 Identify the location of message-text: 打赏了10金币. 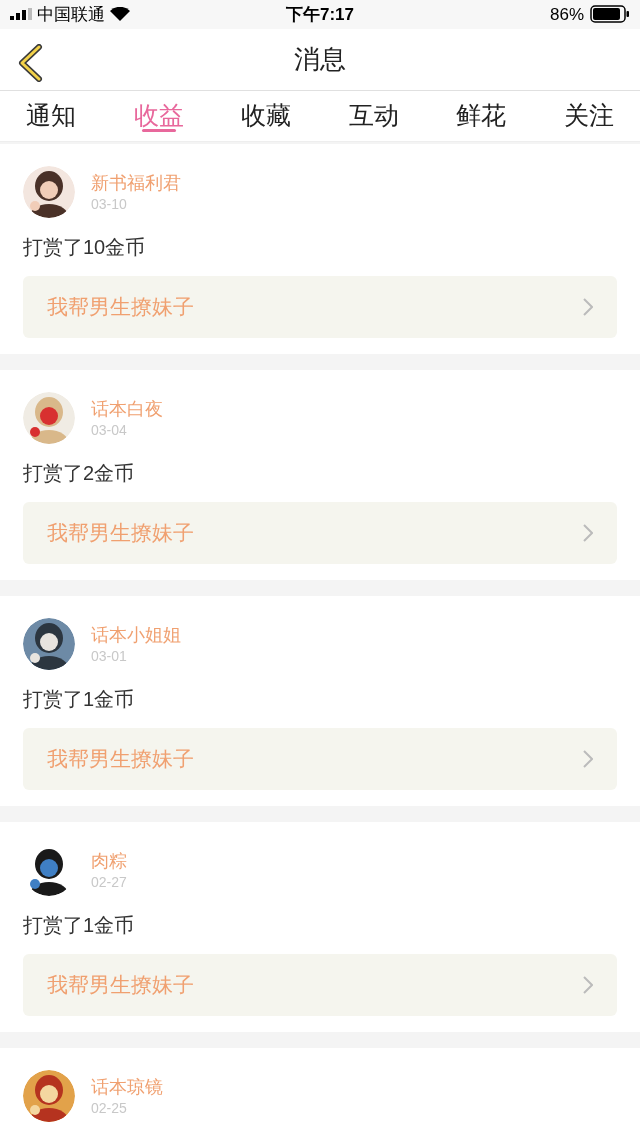
(85, 247).